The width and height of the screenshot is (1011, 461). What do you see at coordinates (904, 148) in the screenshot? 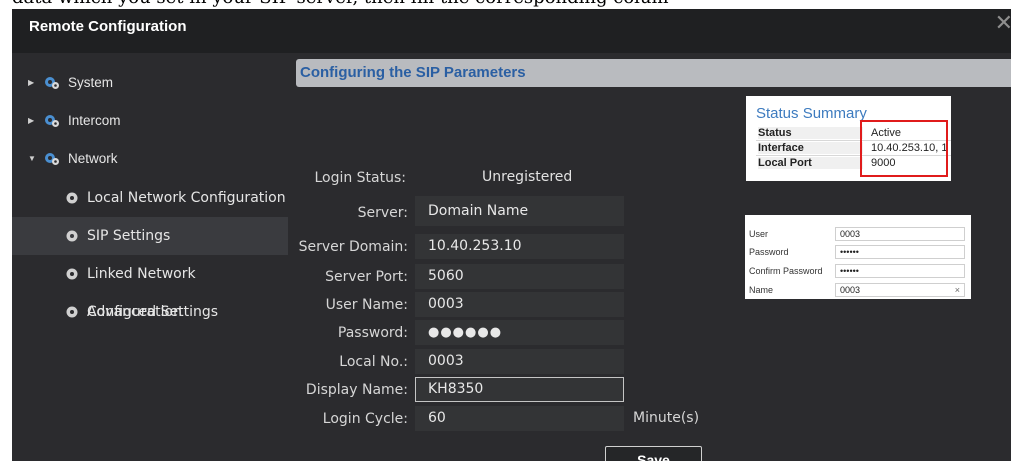
I see `highlight-box` at bounding box center [904, 148].